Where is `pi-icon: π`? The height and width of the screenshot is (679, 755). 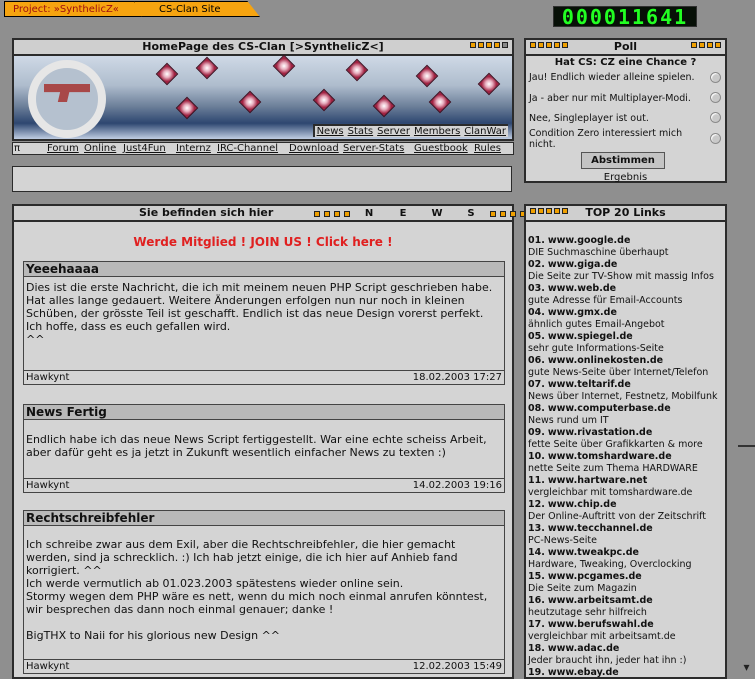 pi-icon: π is located at coordinates (17, 148).